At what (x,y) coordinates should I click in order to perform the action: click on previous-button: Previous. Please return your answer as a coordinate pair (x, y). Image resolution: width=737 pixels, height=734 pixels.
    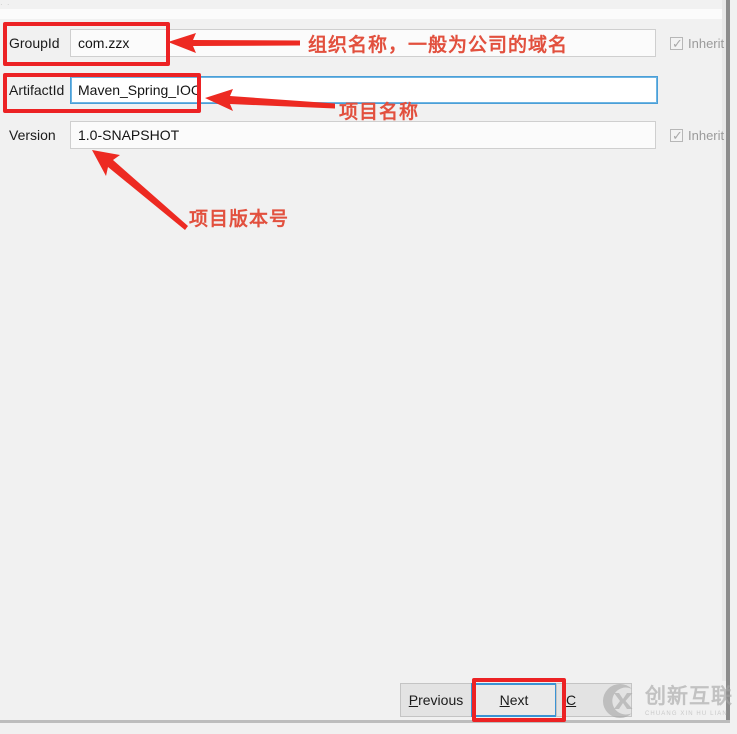
    Looking at the image, I should click on (436, 700).